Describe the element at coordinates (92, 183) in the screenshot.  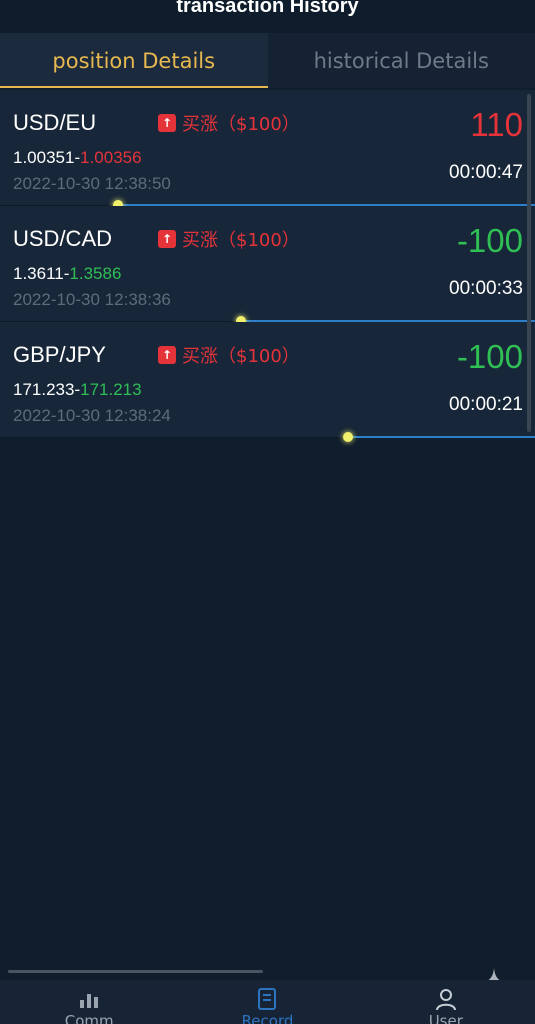
I see `open-timestamp: 2022-10-30 12:38:50` at that location.